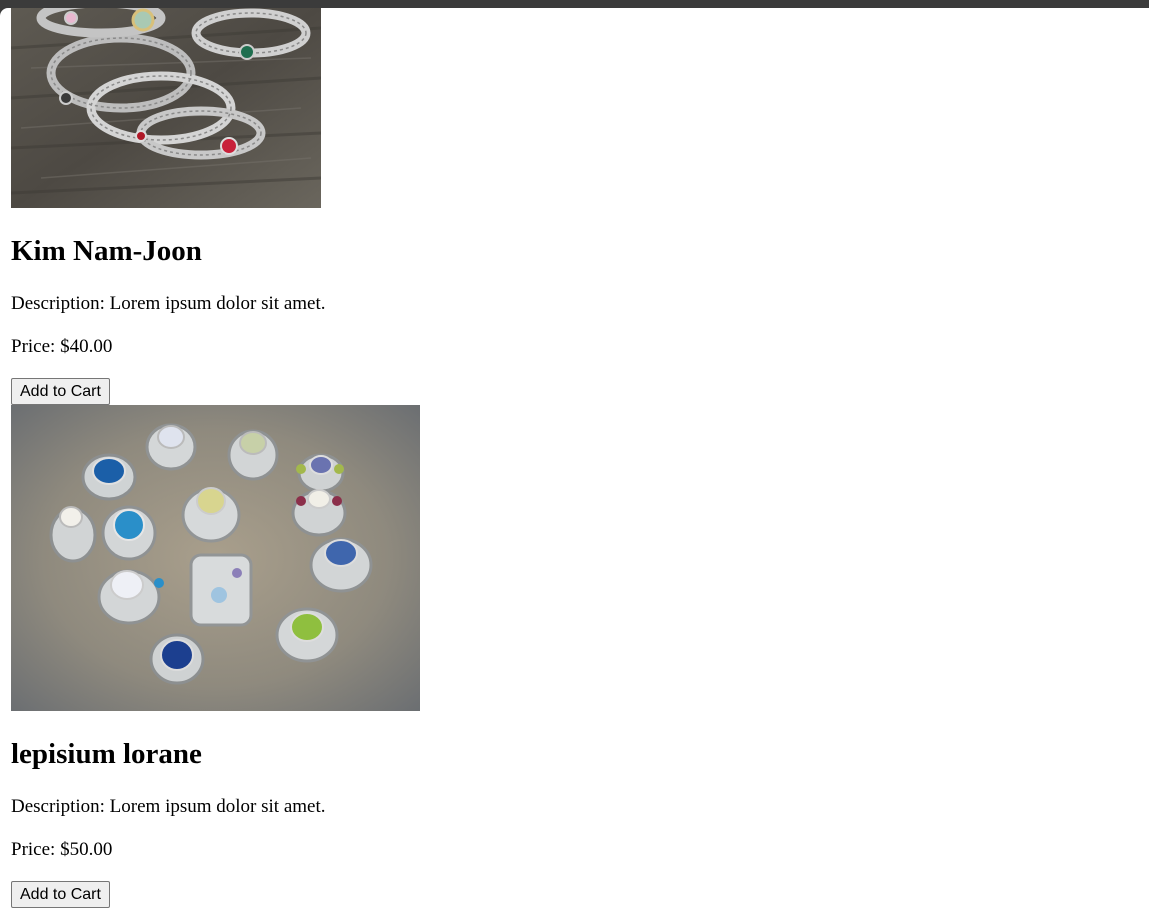 The height and width of the screenshot is (913, 1149). Describe the element at coordinates (106, 754) in the screenshot. I see `product-name: lepisium lorane` at that location.